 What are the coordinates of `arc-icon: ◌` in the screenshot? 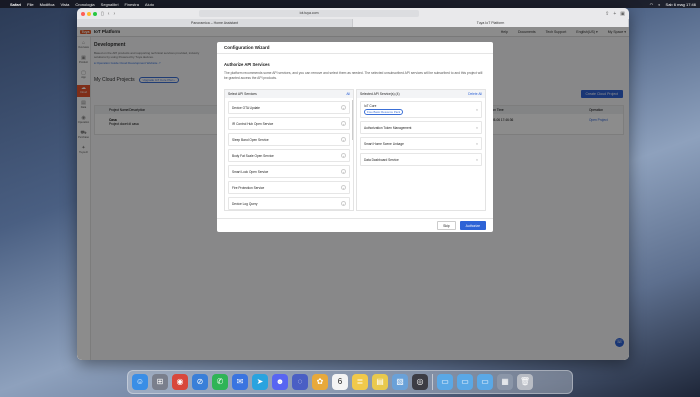 It's located at (300, 382).